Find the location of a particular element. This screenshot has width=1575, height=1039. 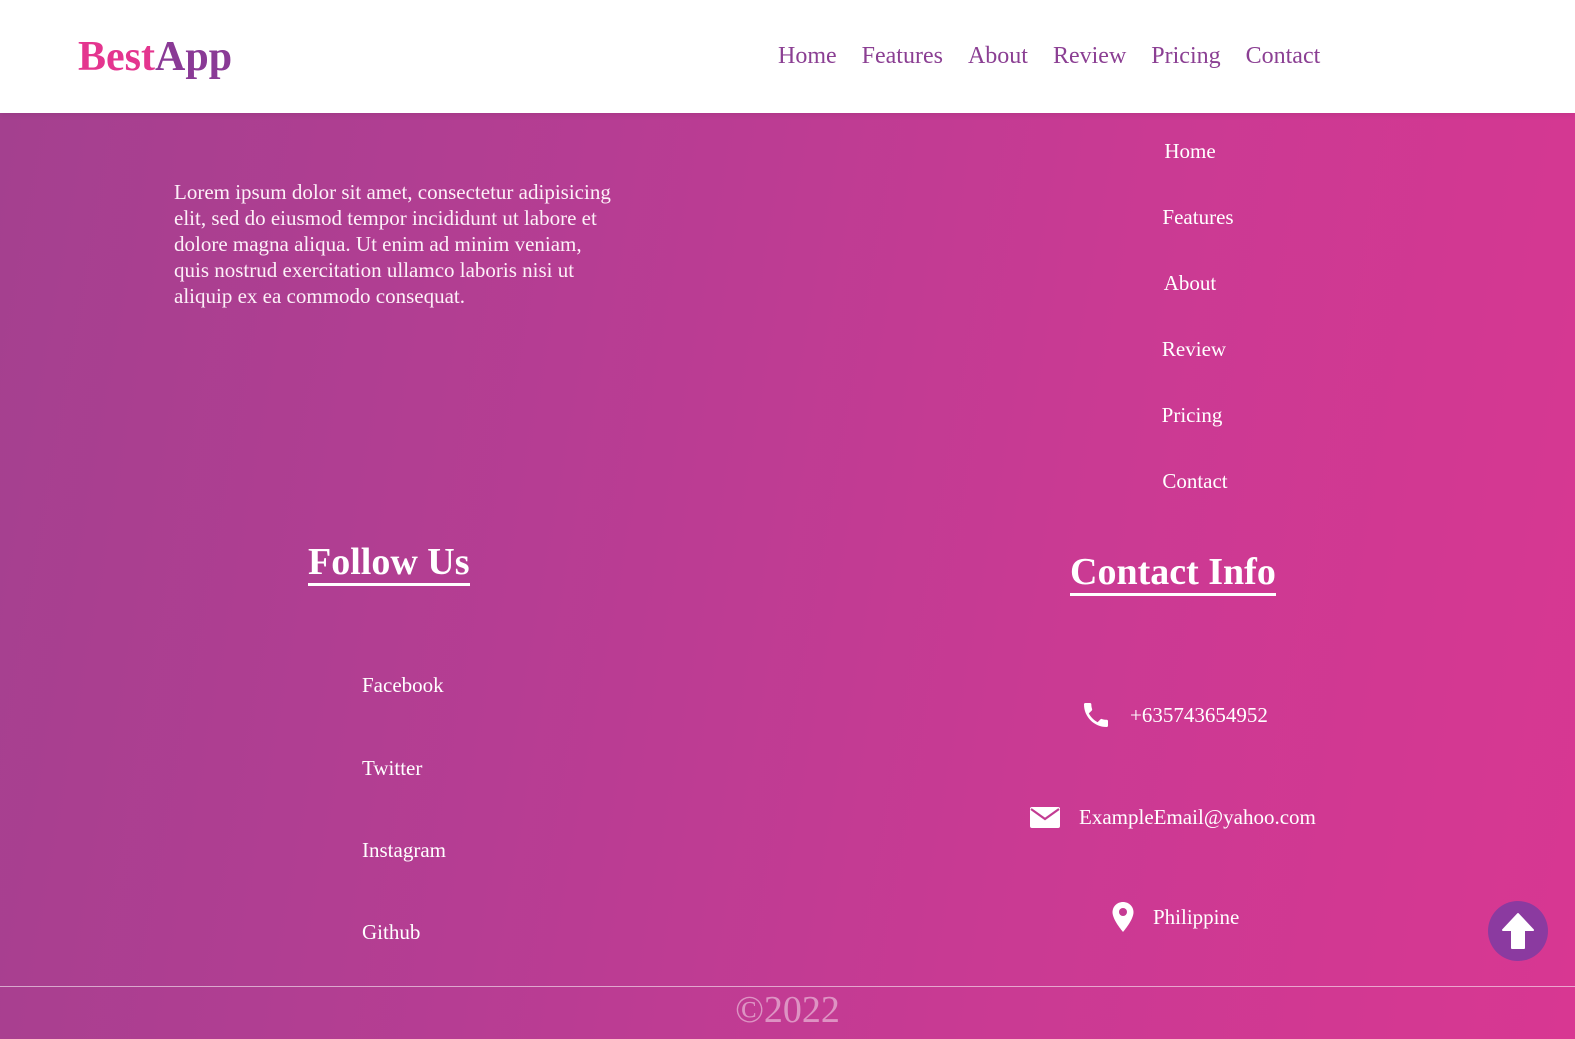

social-link-facebook: Facebook is located at coordinates (403, 685).